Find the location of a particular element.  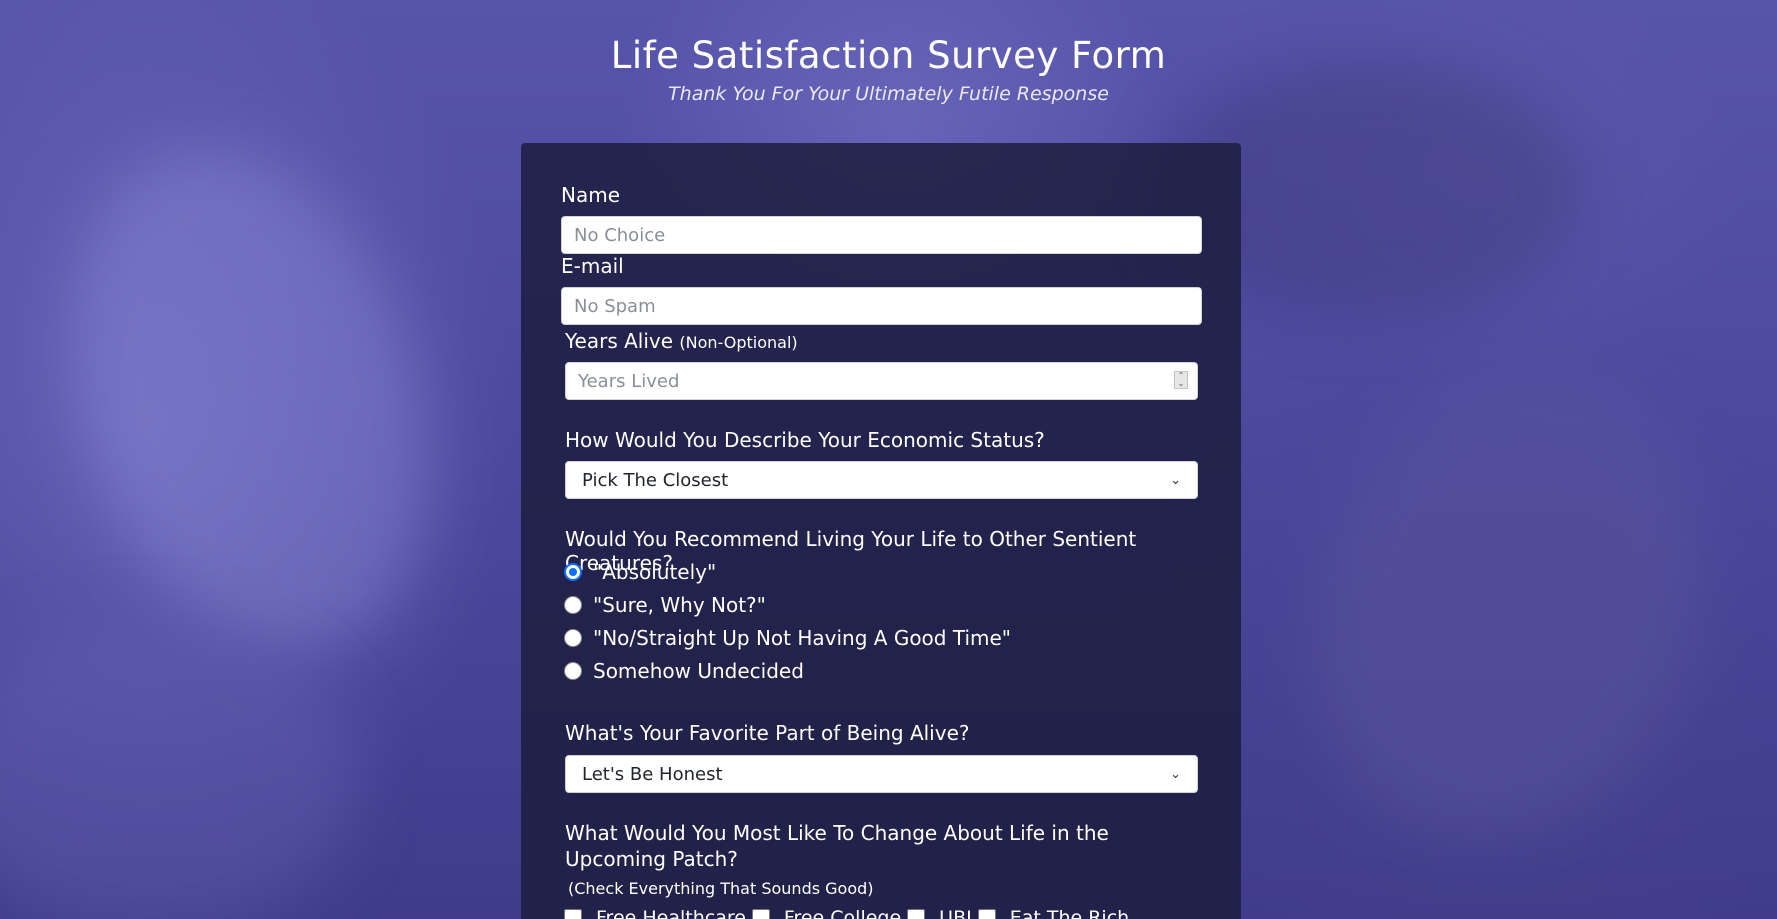

radio-option-no: "No/Straight Up Not Having A Good Time" is located at coordinates (787, 638).